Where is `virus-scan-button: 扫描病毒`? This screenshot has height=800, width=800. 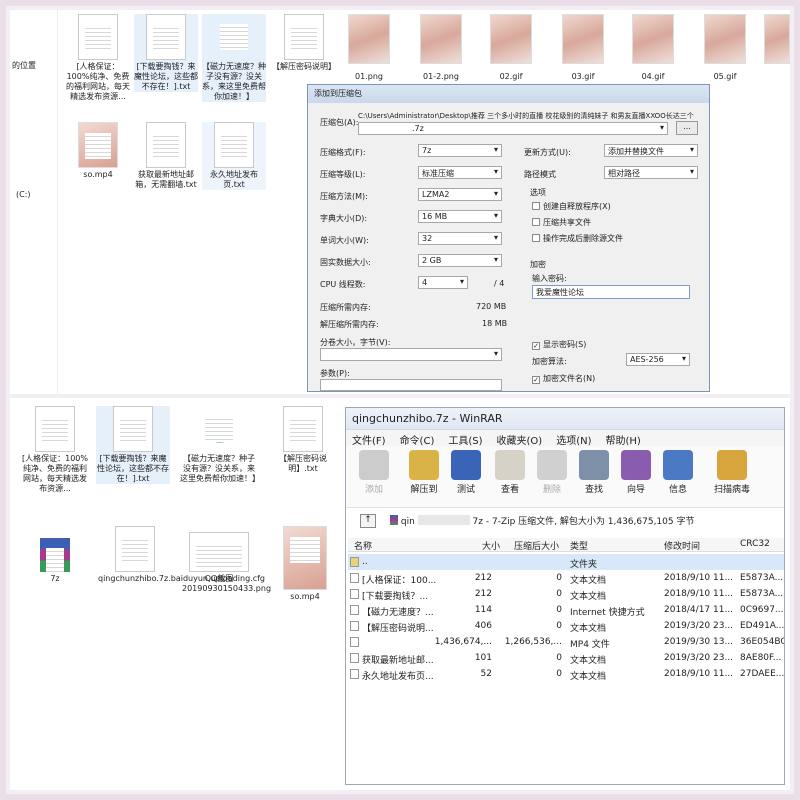 virus-scan-button: 扫描病毒 is located at coordinates (732, 472).